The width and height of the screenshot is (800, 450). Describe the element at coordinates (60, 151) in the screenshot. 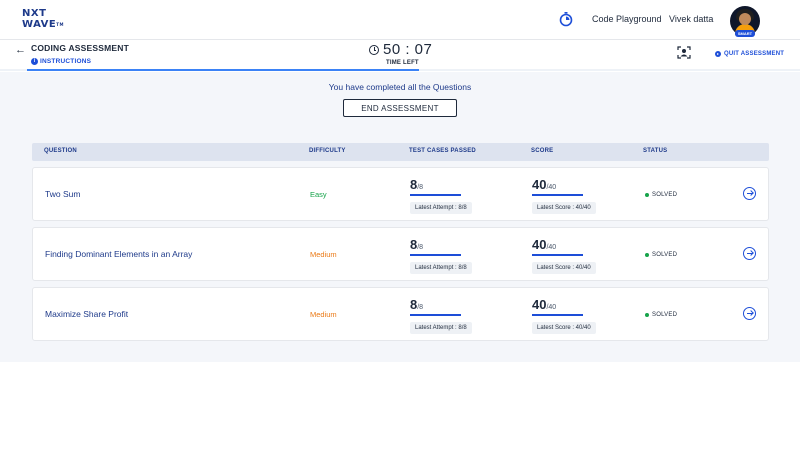

I see `column-header-question: QUESTION` at that location.